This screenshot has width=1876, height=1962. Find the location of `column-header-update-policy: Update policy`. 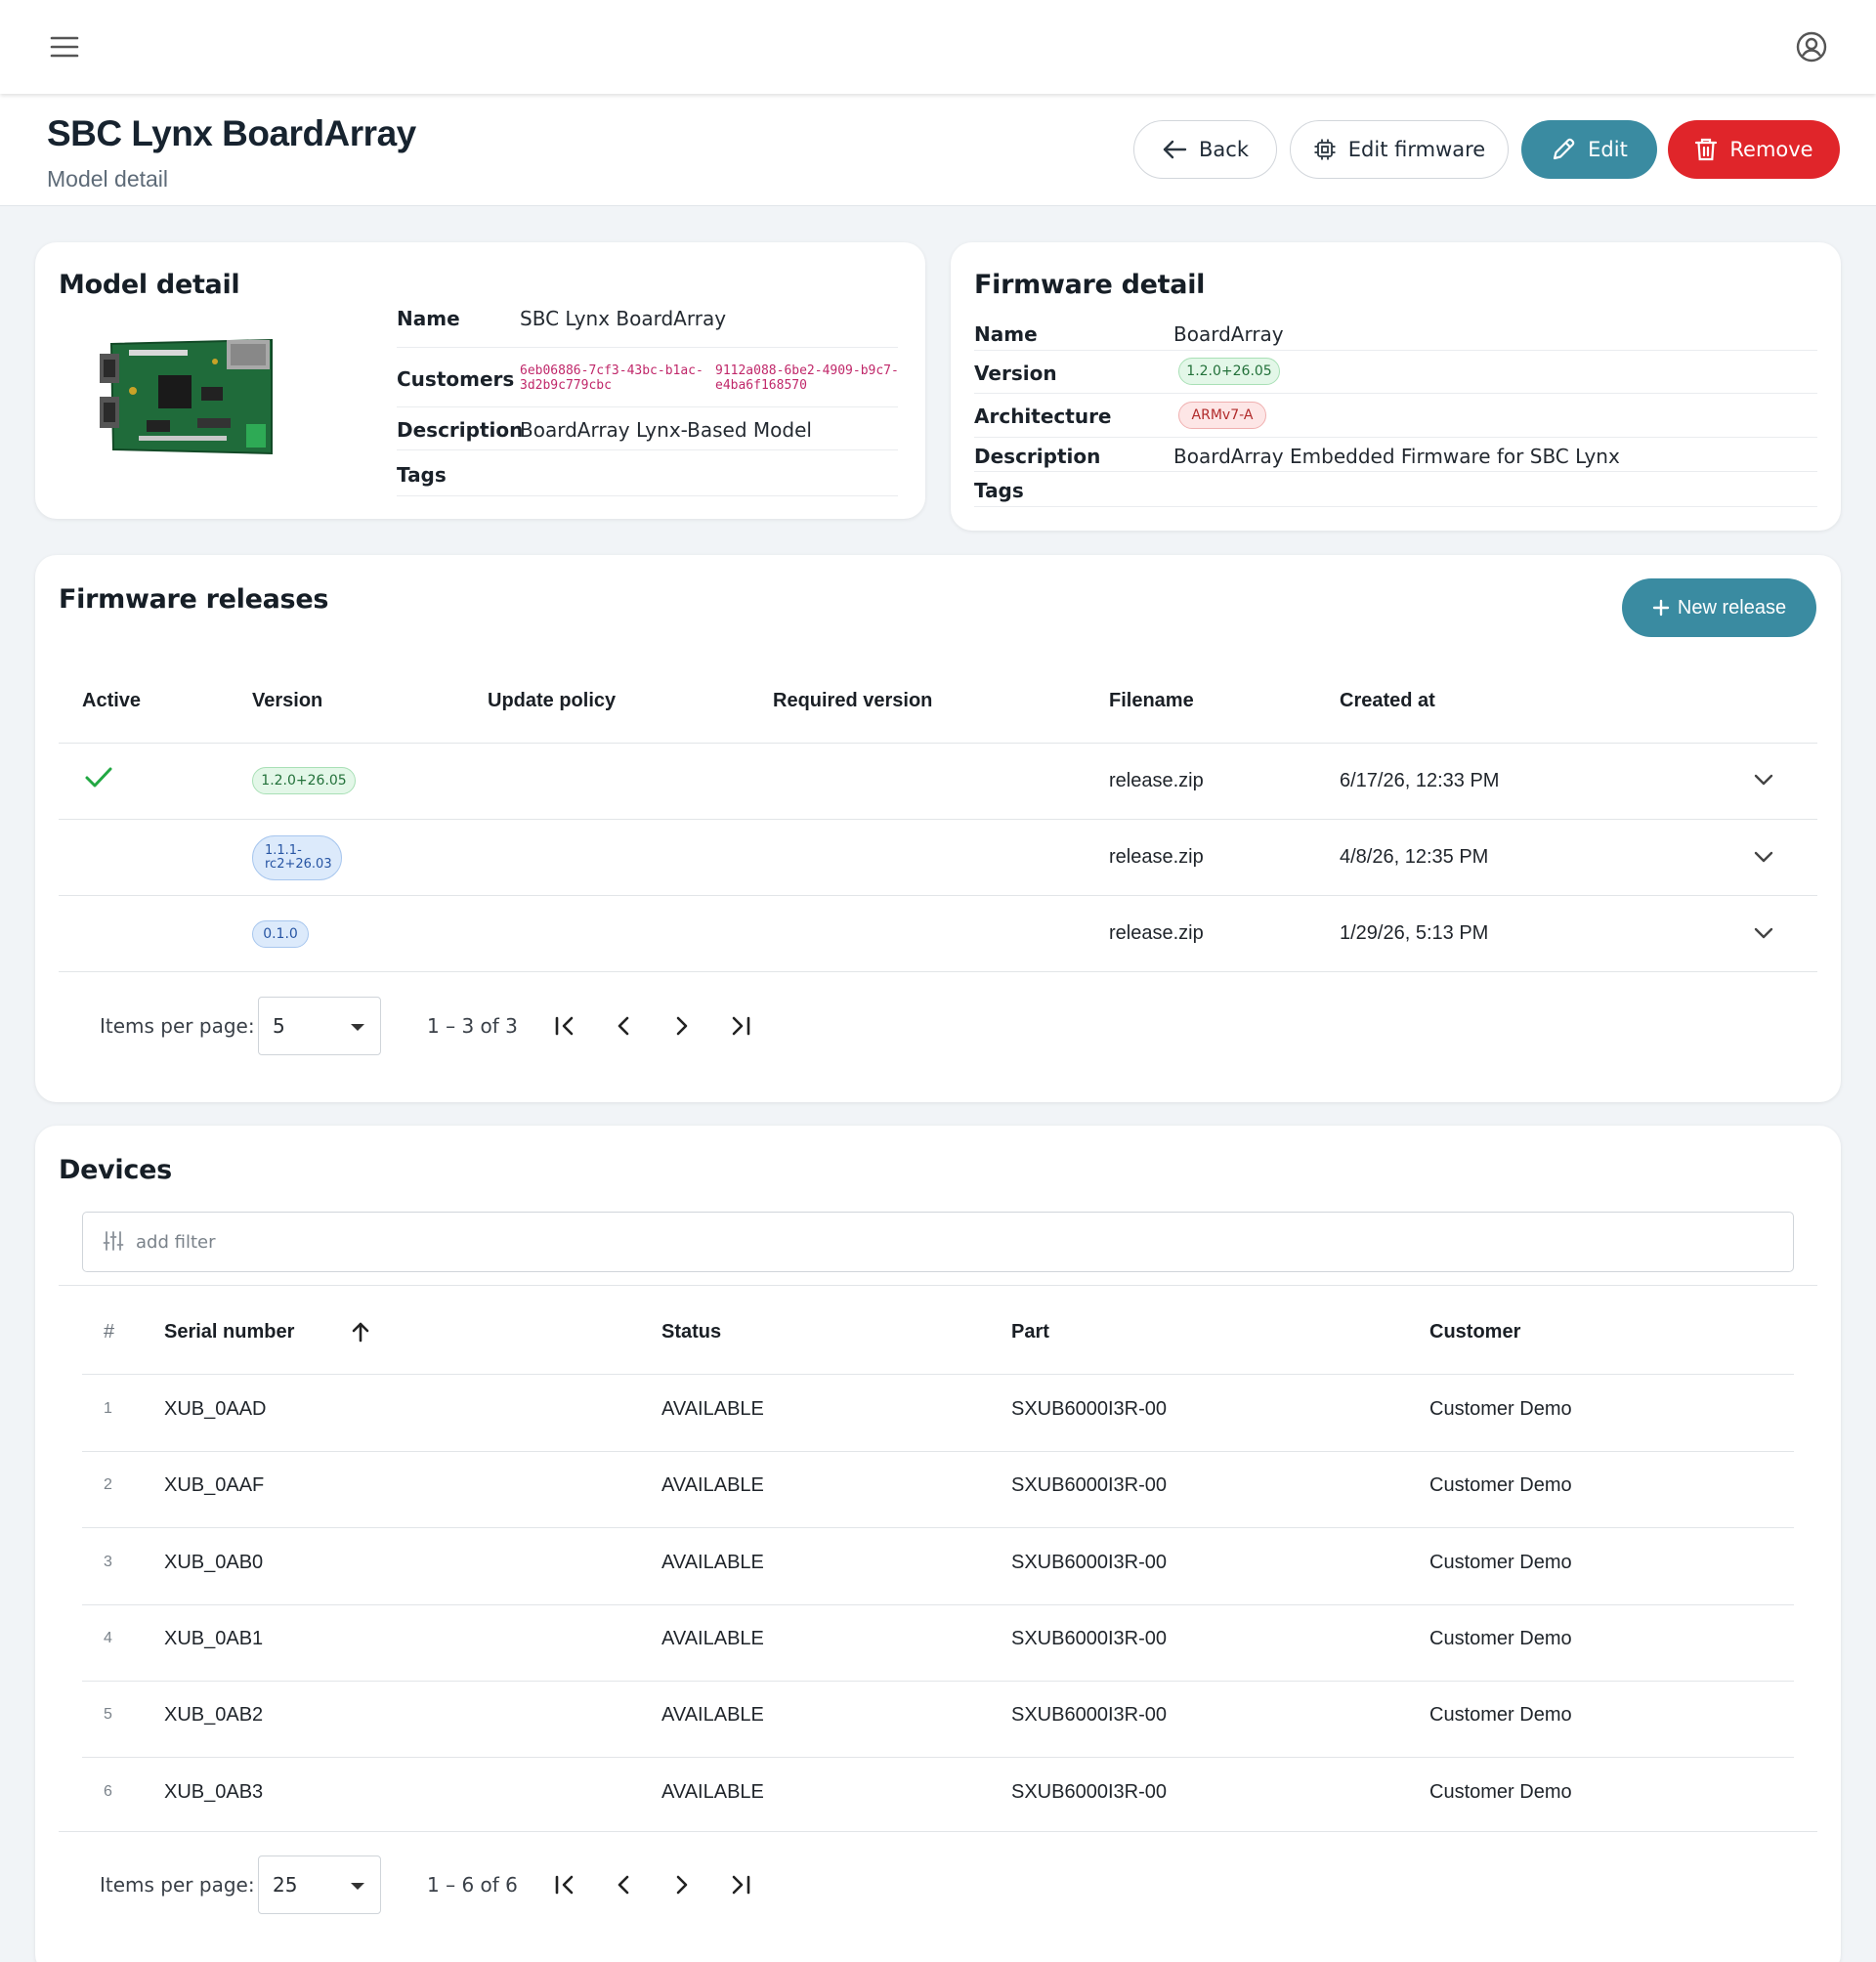

column-header-update-policy: Update policy is located at coordinates (552, 701).